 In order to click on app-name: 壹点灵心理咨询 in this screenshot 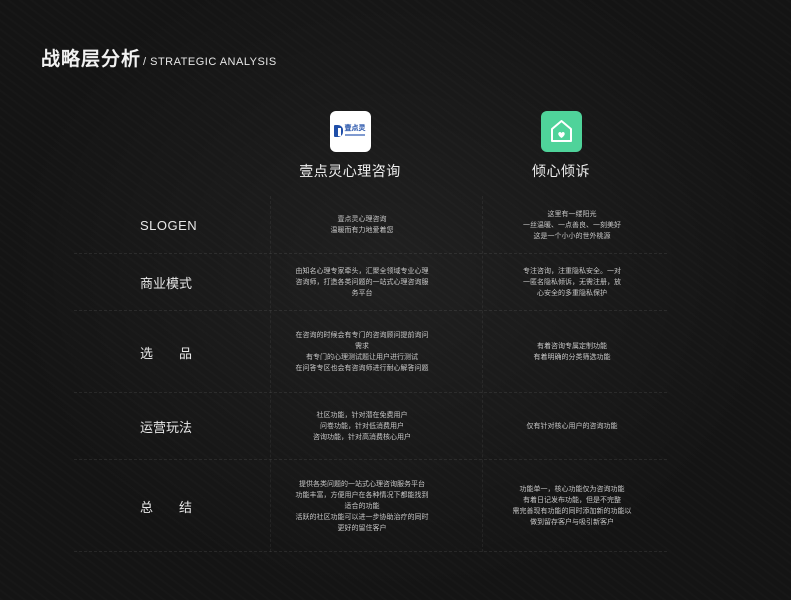, I will do `click(350, 172)`.